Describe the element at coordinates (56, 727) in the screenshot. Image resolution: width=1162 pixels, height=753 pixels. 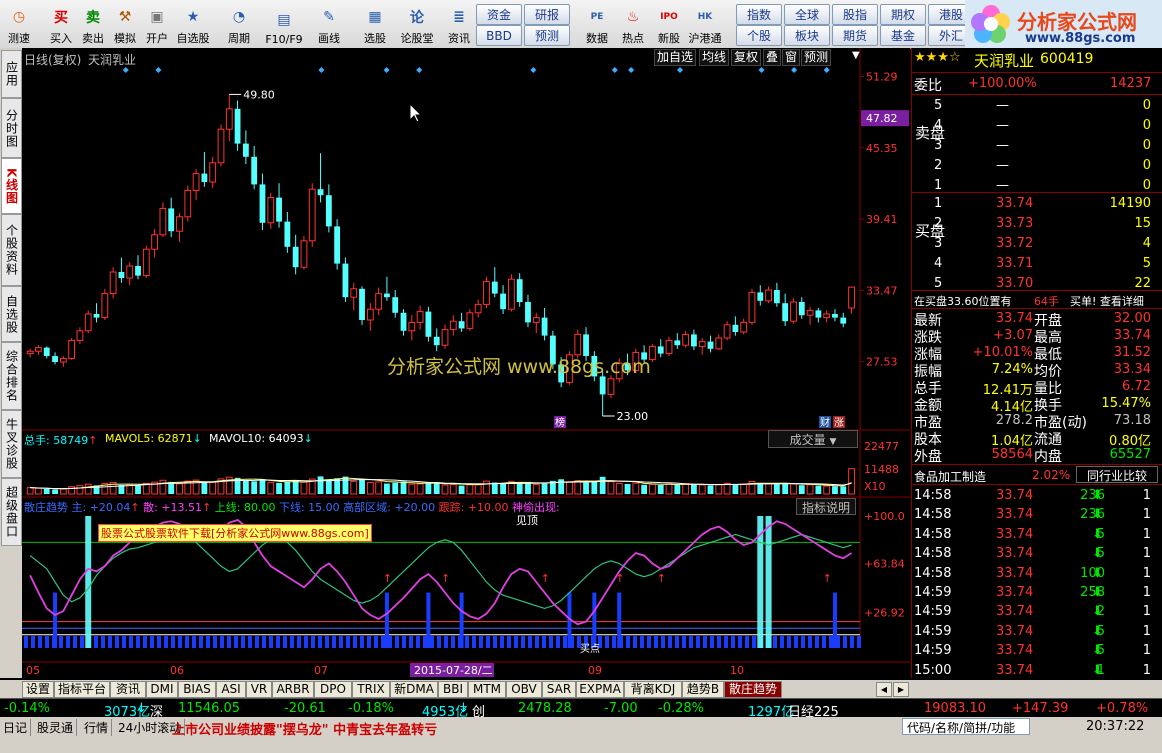
I see `status-item-1: 股灵通` at that location.